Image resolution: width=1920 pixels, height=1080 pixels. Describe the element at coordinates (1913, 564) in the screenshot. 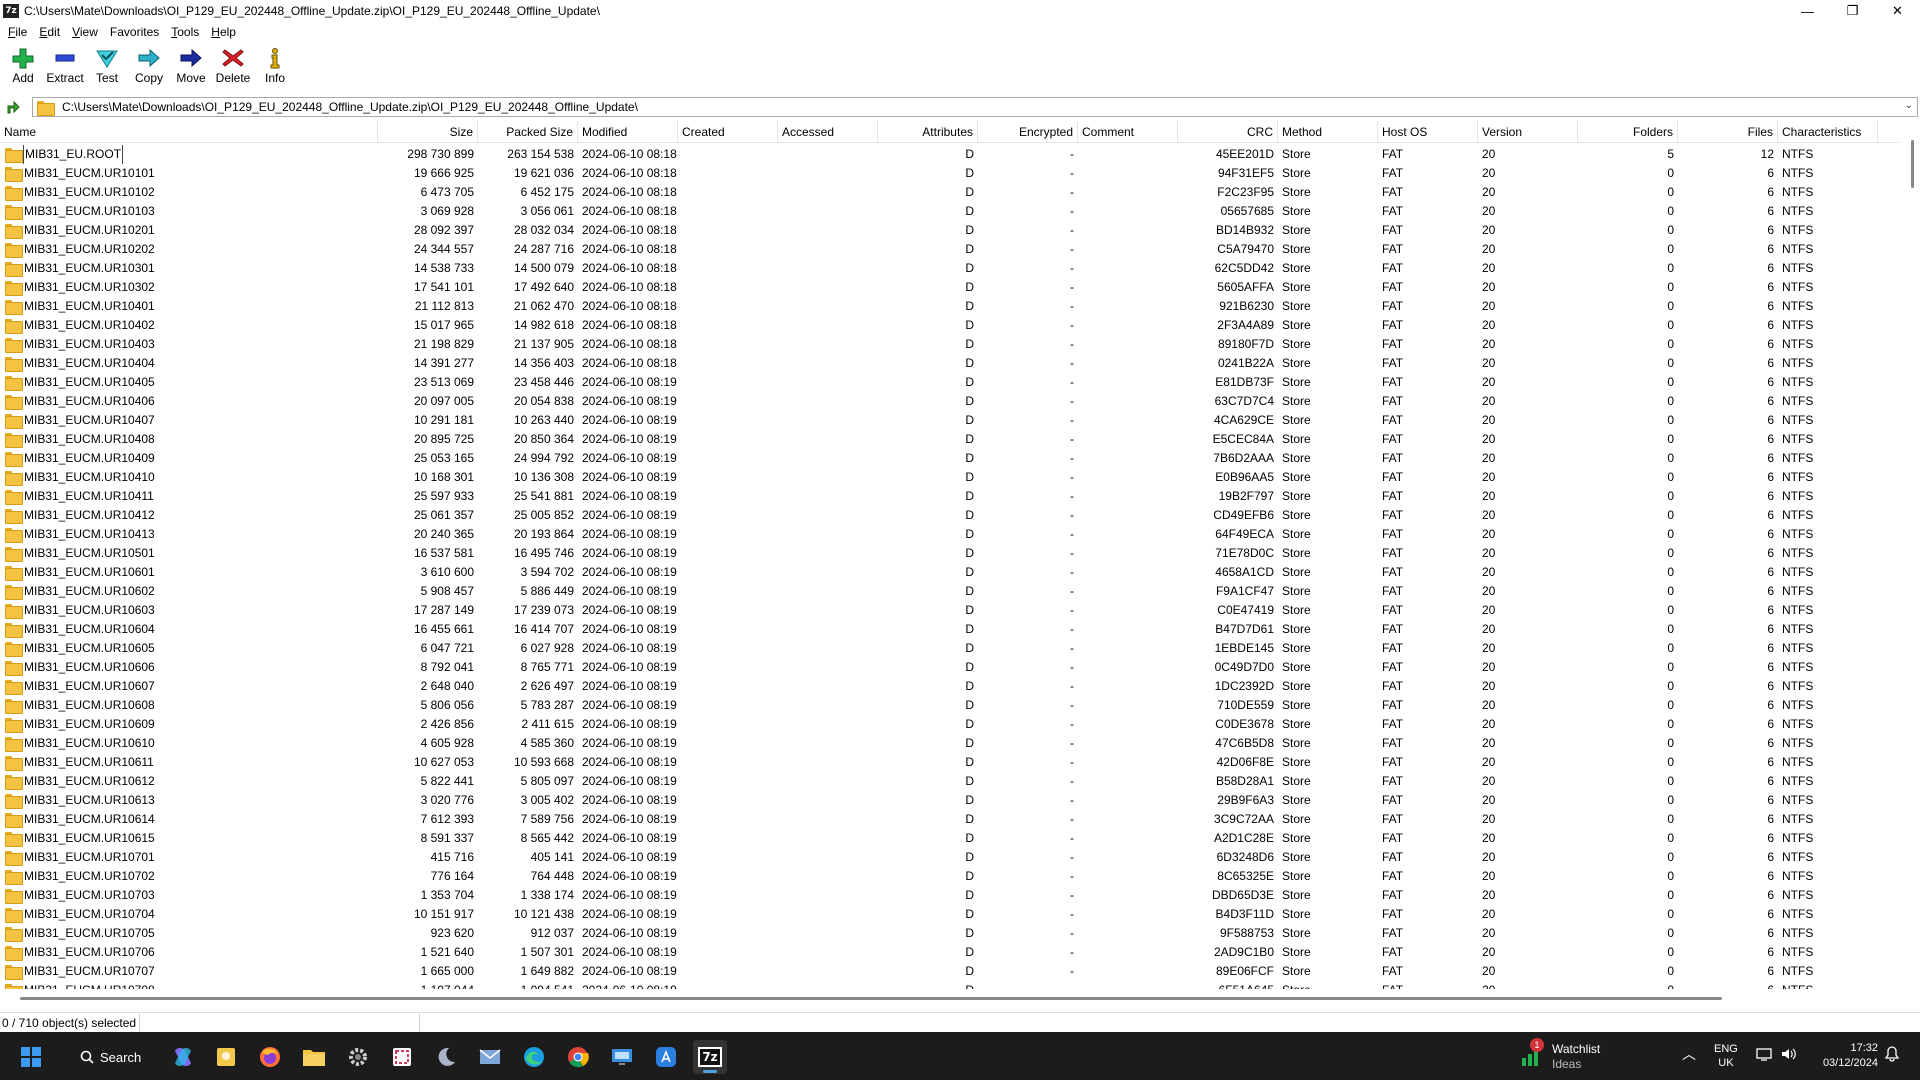

I see `vertical-scrollbar` at that location.